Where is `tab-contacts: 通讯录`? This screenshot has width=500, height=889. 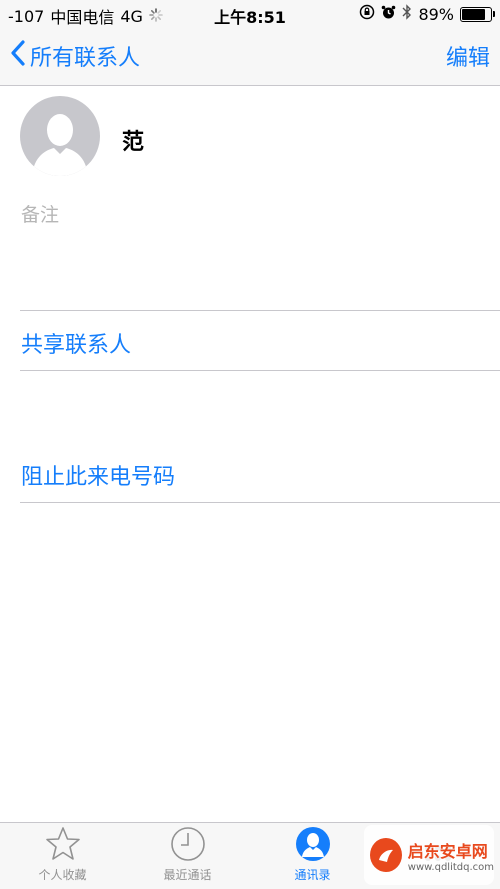 tab-contacts: 通讯录 is located at coordinates (312, 856).